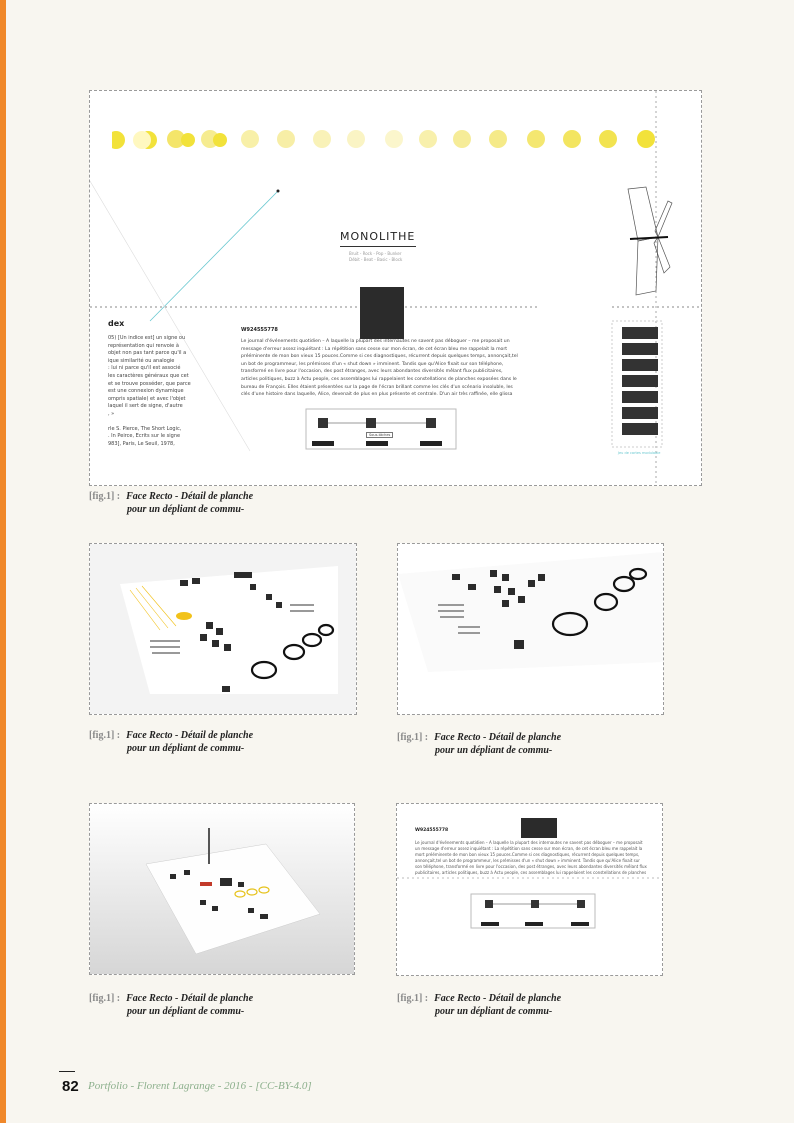  What do you see at coordinates (146, 391) in the screenshot?
I see `index-line: est une connexion dynamique` at bounding box center [146, 391].